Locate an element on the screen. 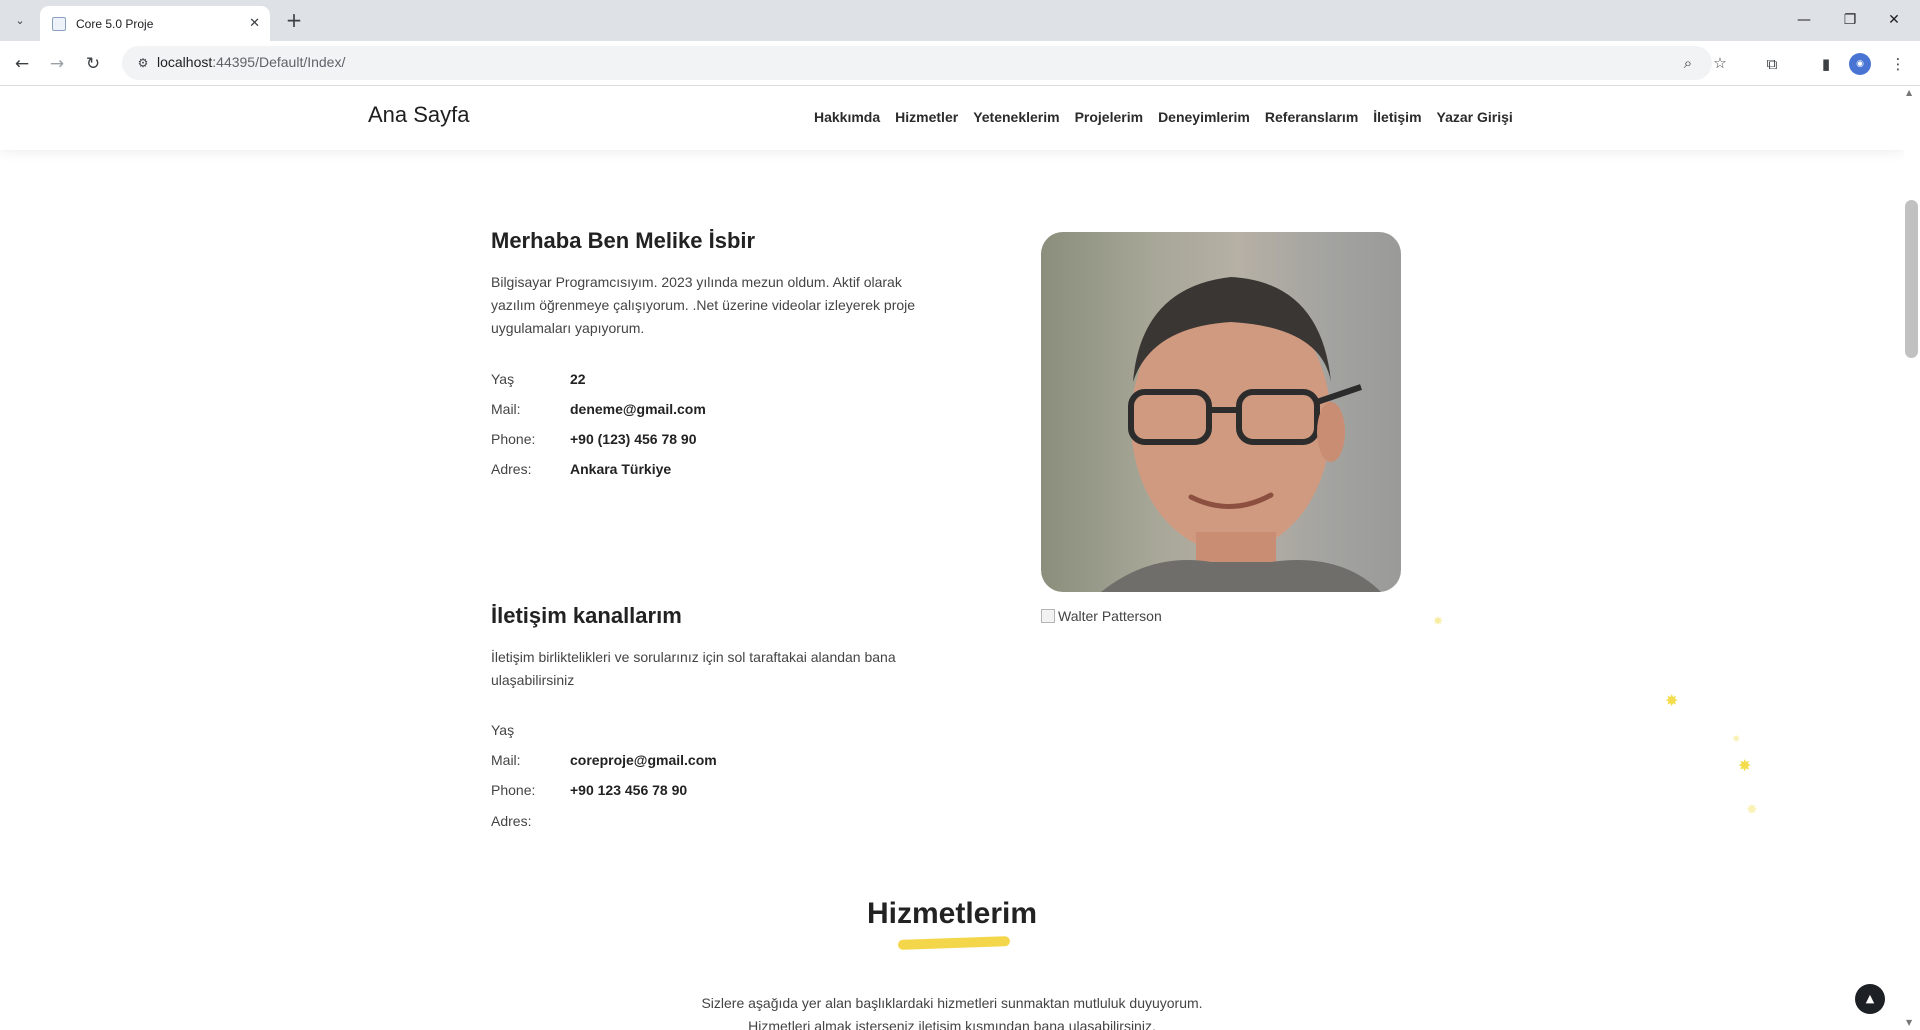 This screenshot has height=1030, width=1920. profile-photo is located at coordinates (1221, 412).